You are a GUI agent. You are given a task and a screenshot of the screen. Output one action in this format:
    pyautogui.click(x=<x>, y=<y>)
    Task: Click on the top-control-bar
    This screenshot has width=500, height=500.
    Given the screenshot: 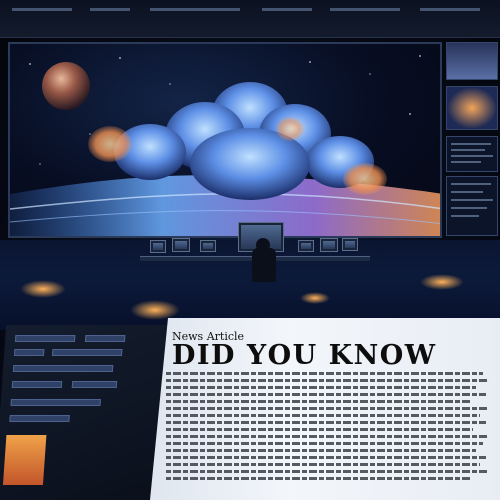 What is the action you would take?
    pyautogui.click(x=250, y=19)
    